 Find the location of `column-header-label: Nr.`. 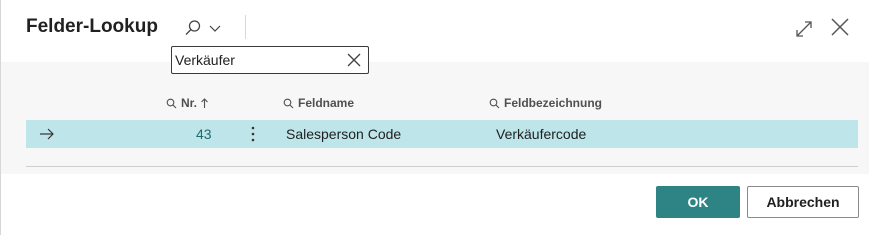

column-header-label: Nr. is located at coordinates (189, 103).